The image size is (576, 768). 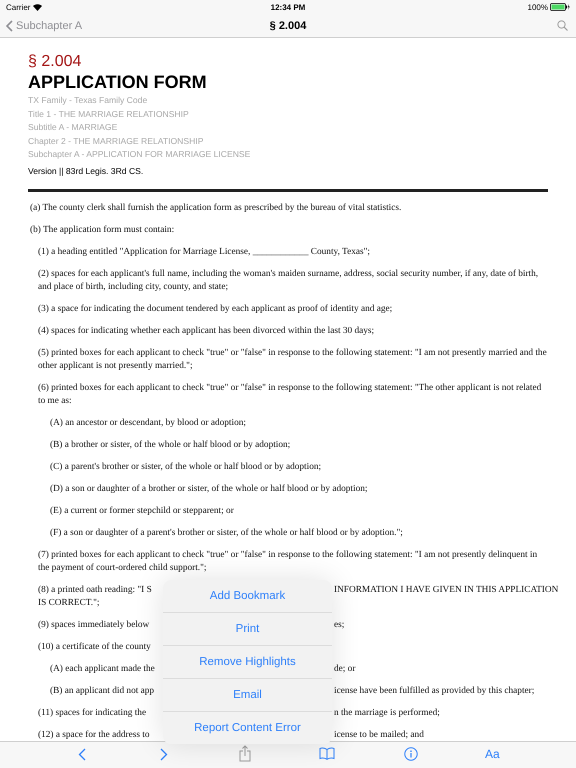 What do you see at coordinates (82, 754) in the screenshot?
I see `back-icon` at bounding box center [82, 754].